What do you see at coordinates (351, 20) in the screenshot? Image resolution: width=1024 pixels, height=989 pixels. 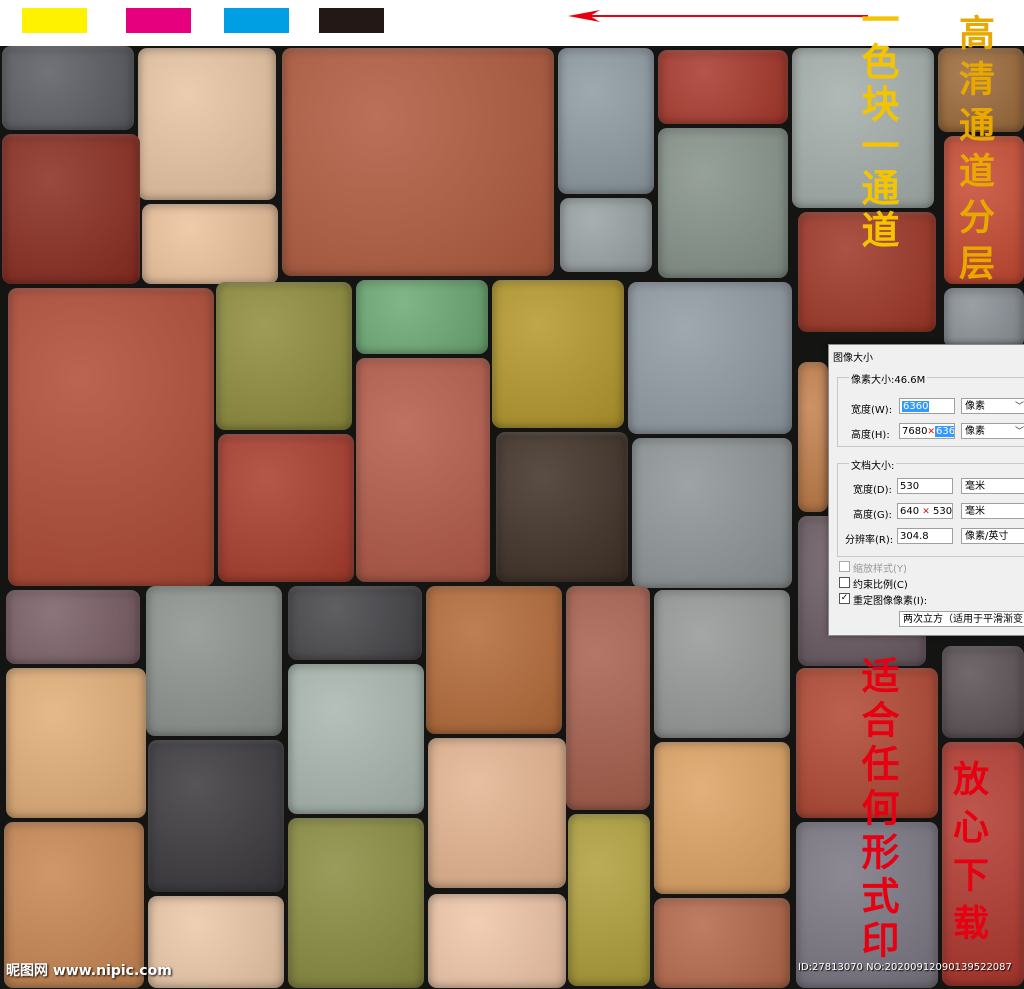 I see `black-swatch` at bounding box center [351, 20].